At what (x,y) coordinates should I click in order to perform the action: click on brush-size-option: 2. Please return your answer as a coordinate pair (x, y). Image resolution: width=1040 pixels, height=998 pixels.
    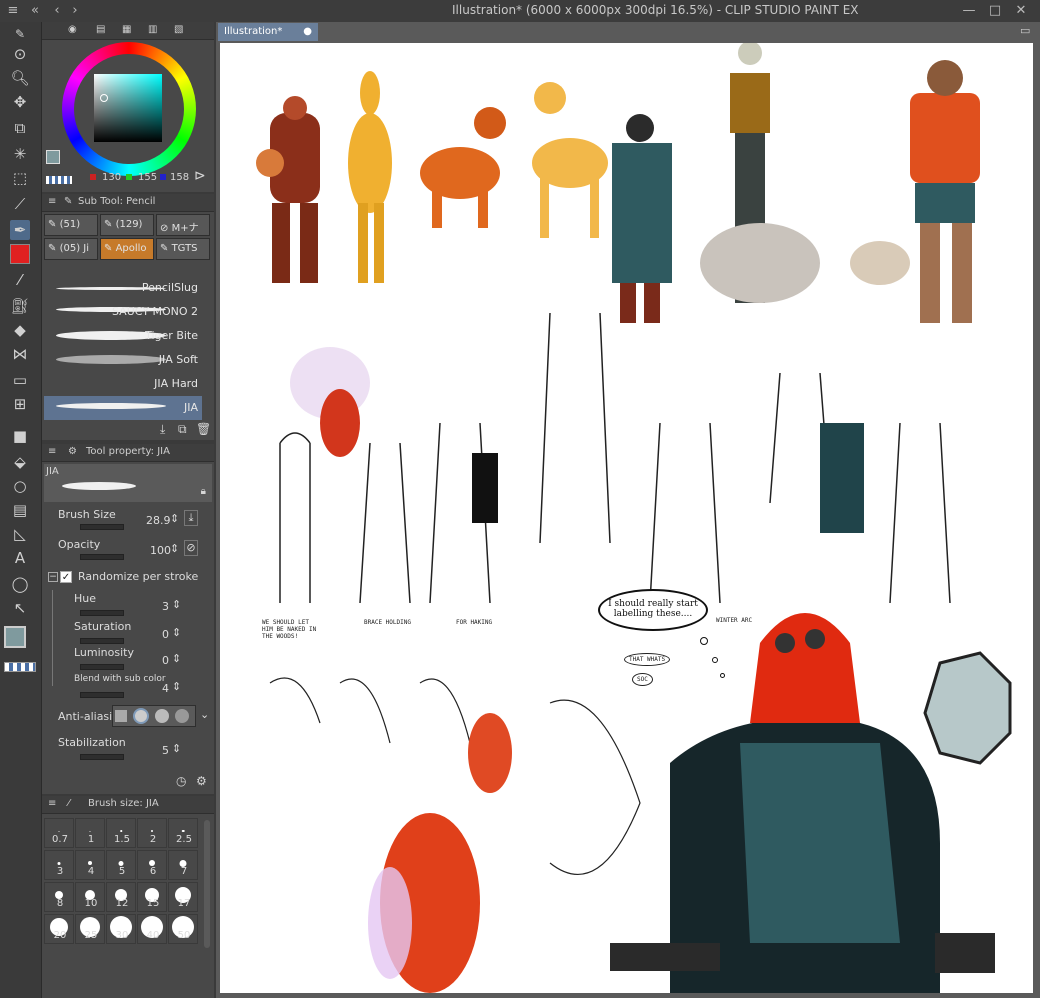
    Looking at the image, I should click on (152, 833).